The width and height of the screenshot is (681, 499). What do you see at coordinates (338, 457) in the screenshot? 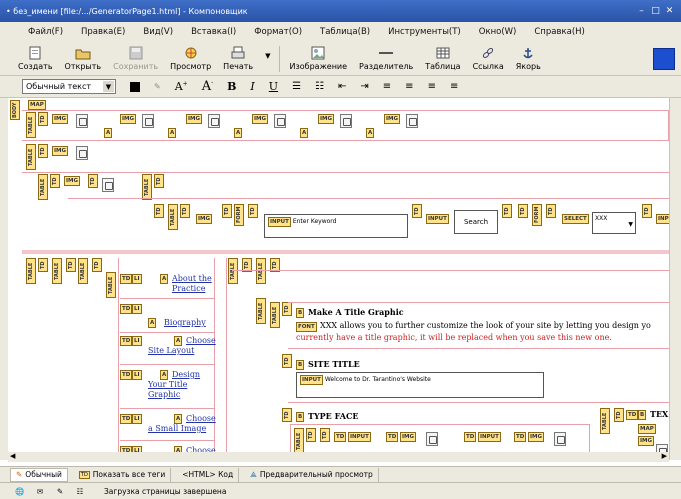
I see `horizontal-scrollbar: ◀ ▶` at bounding box center [338, 457].